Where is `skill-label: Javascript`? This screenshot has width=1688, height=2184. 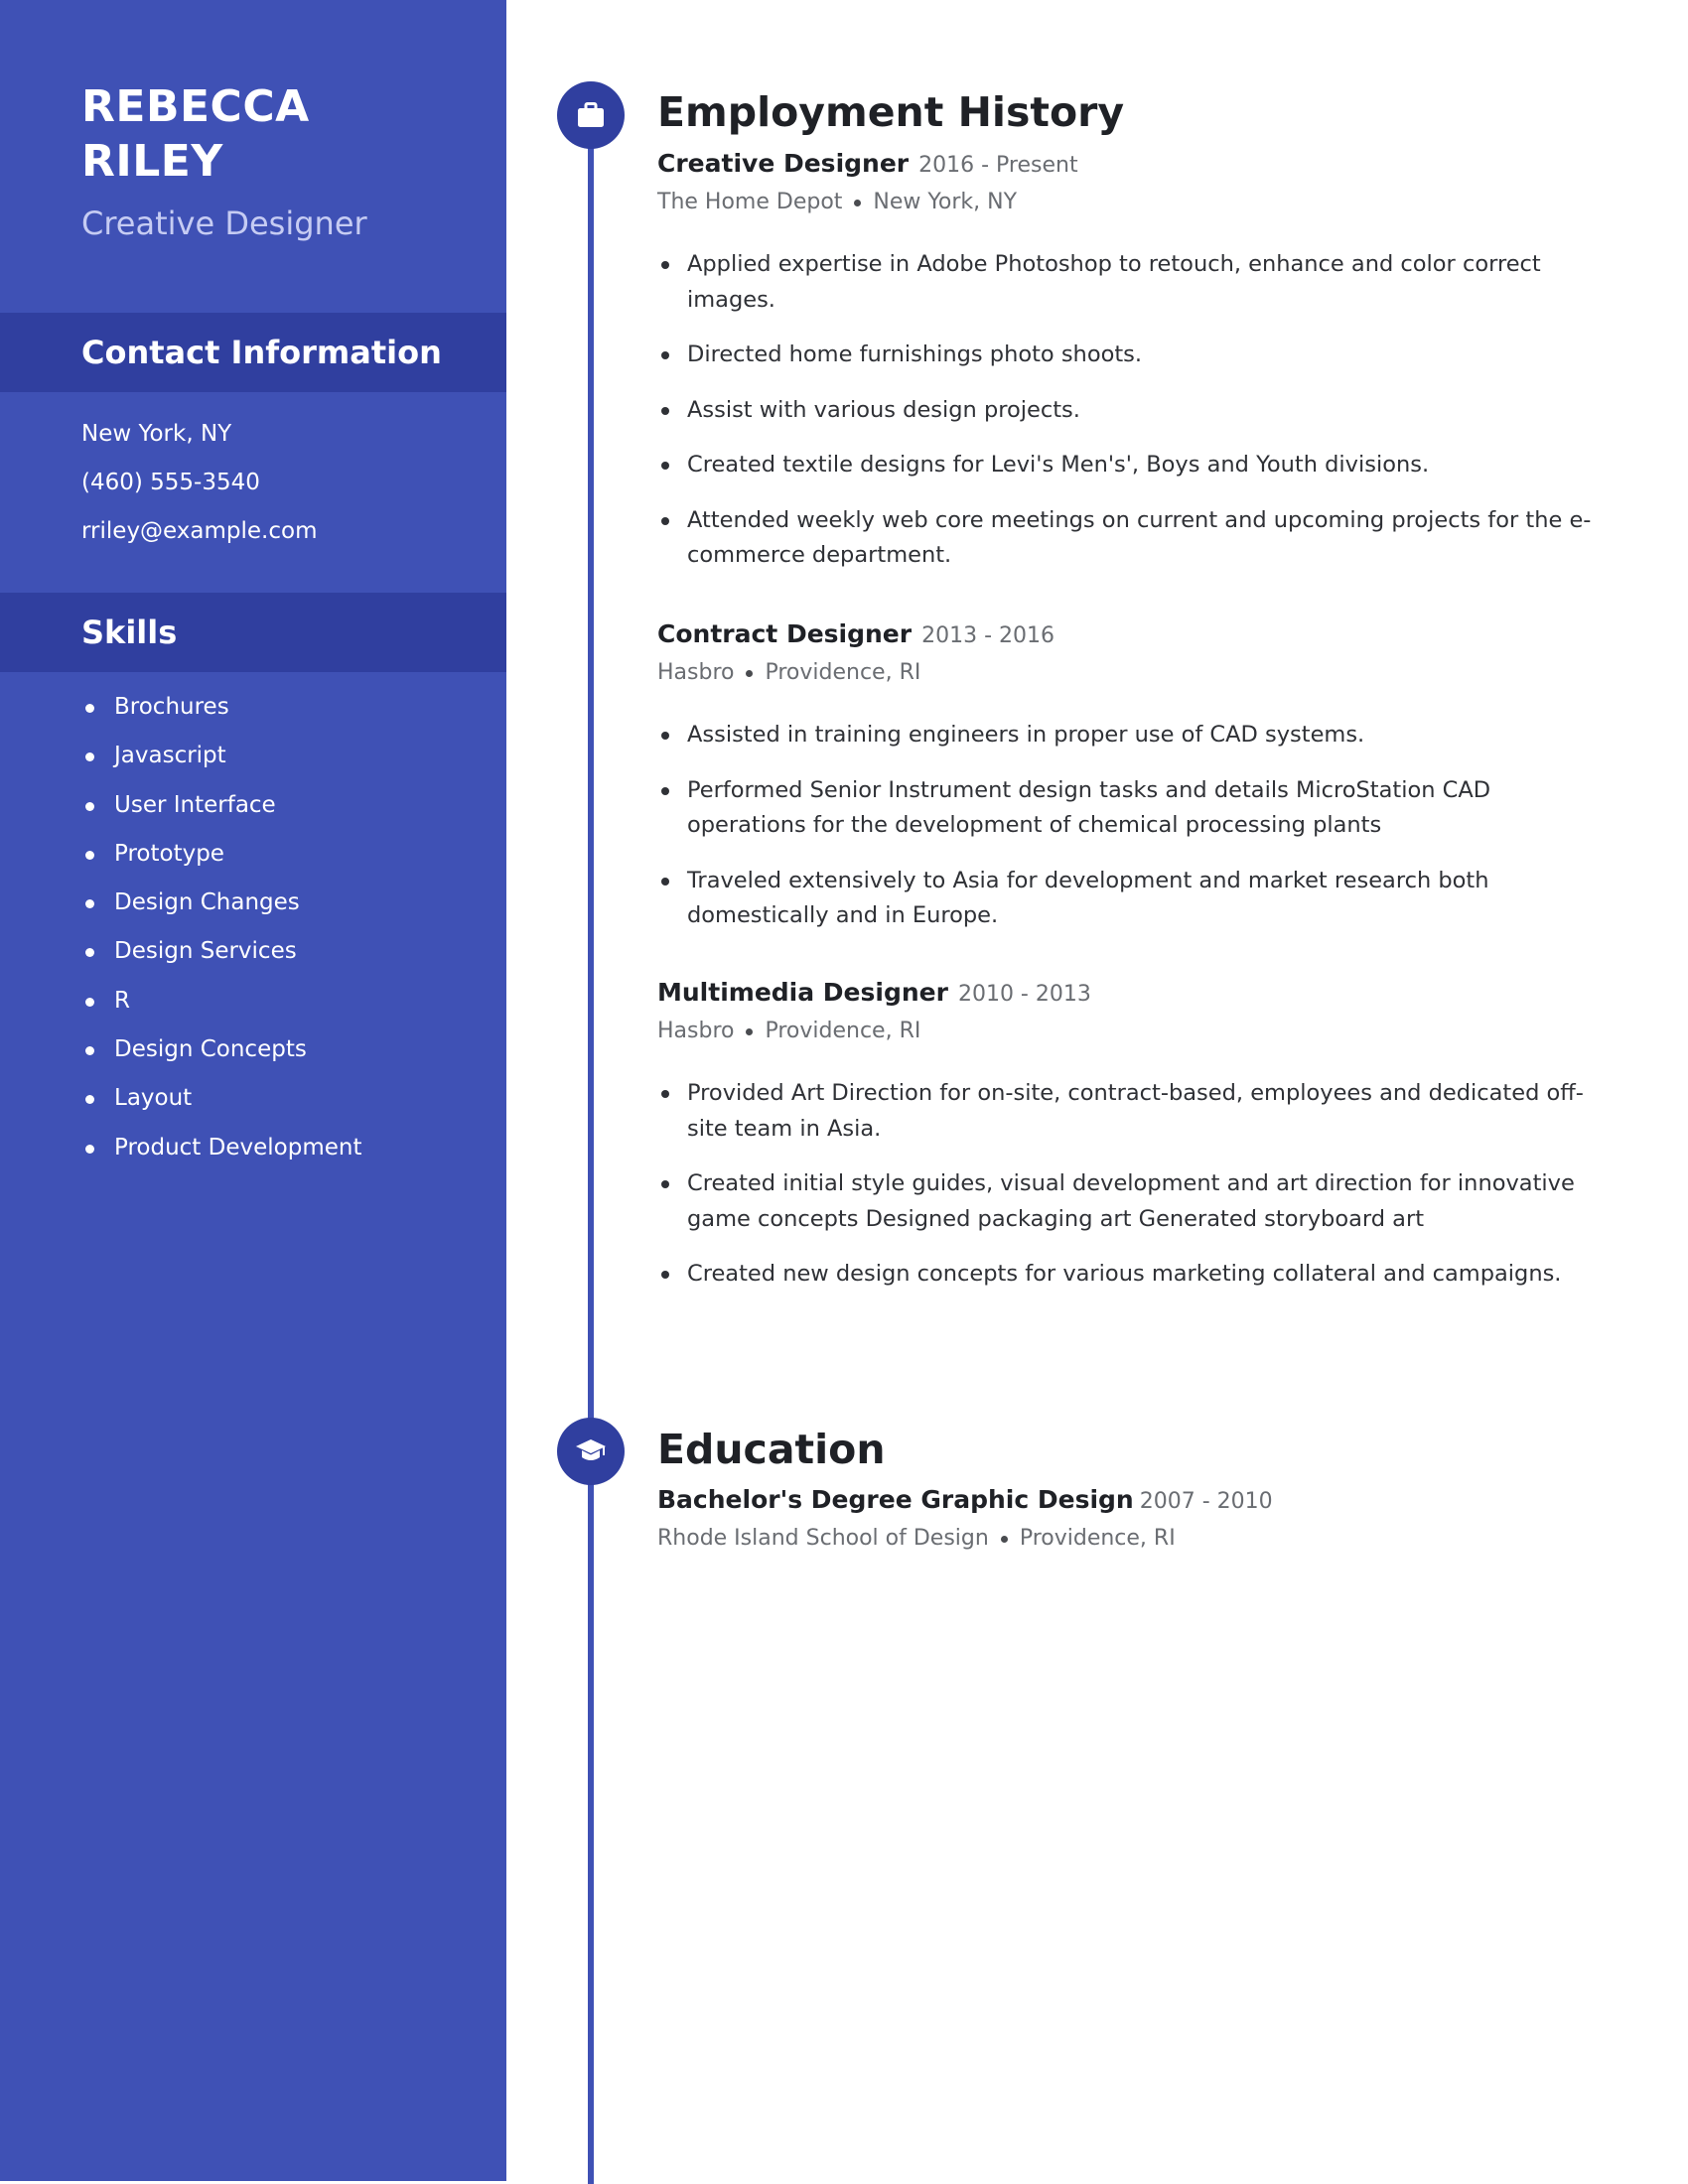
skill-label: Javascript is located at coordinates (170, 756).